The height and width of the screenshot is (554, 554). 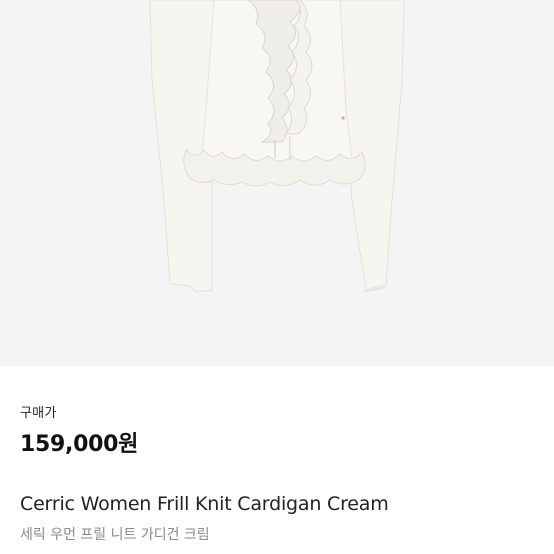 What do you see at coordinates (79, 444) in the screenshot?
I see `price-value: 159,000원` at bounding box center [79, 444].